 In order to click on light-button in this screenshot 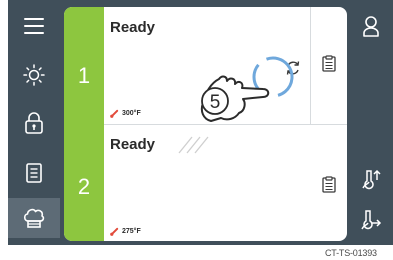, I will do `click(34, 75)`.